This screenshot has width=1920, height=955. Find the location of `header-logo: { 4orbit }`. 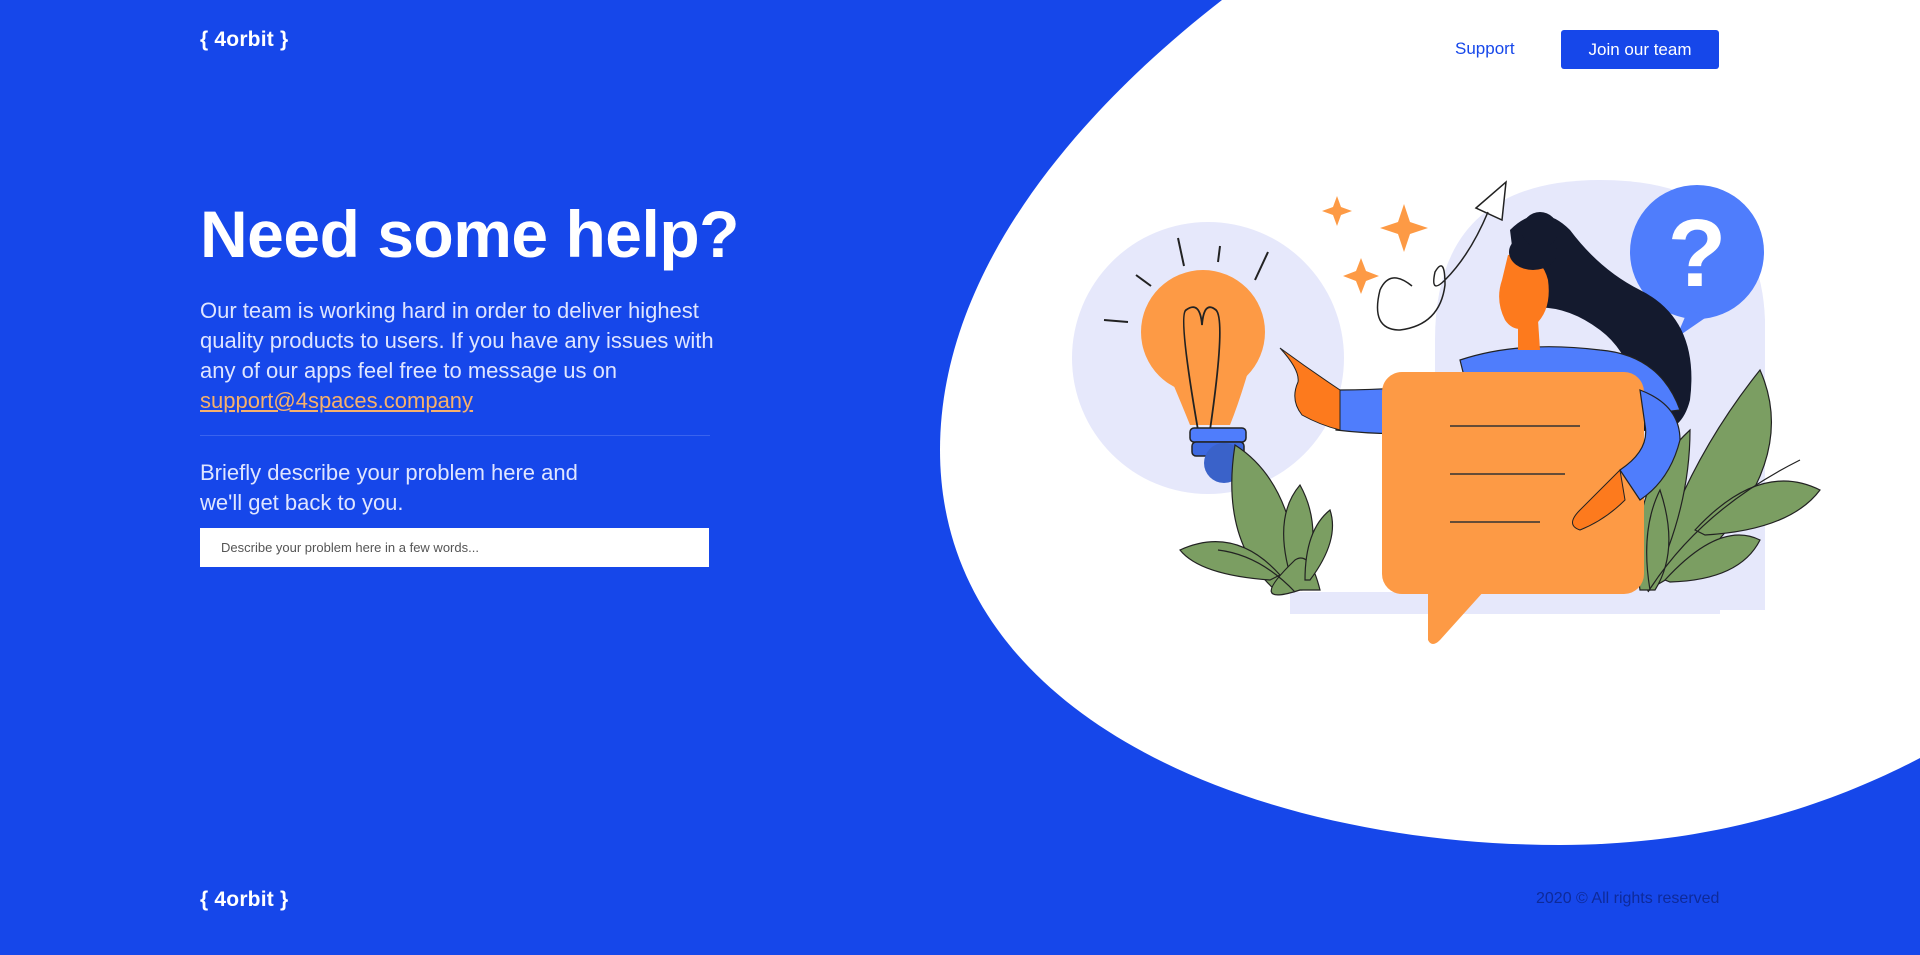

header-logo: { 4orbit } is located at coordinates (244, 40).